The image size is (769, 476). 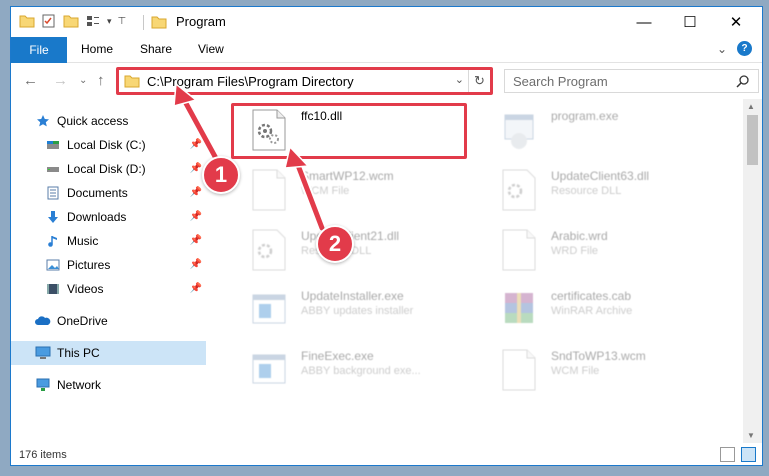 What do you see at coordinates (30, 80) in the screenshot?
I see `back-button: ←` at bounding box center [30, 80].